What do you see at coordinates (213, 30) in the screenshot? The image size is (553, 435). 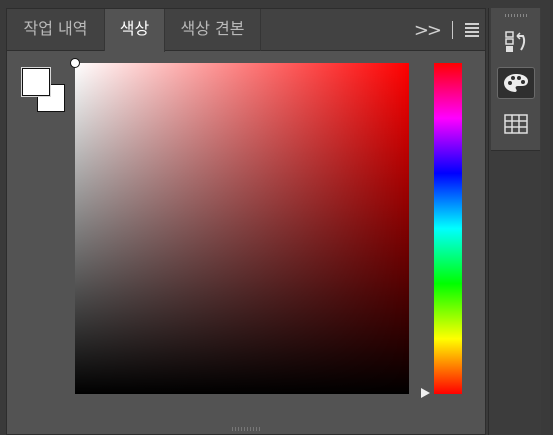 I see `tab-swatches: 색상 견본` at bounding box center [213, 30].